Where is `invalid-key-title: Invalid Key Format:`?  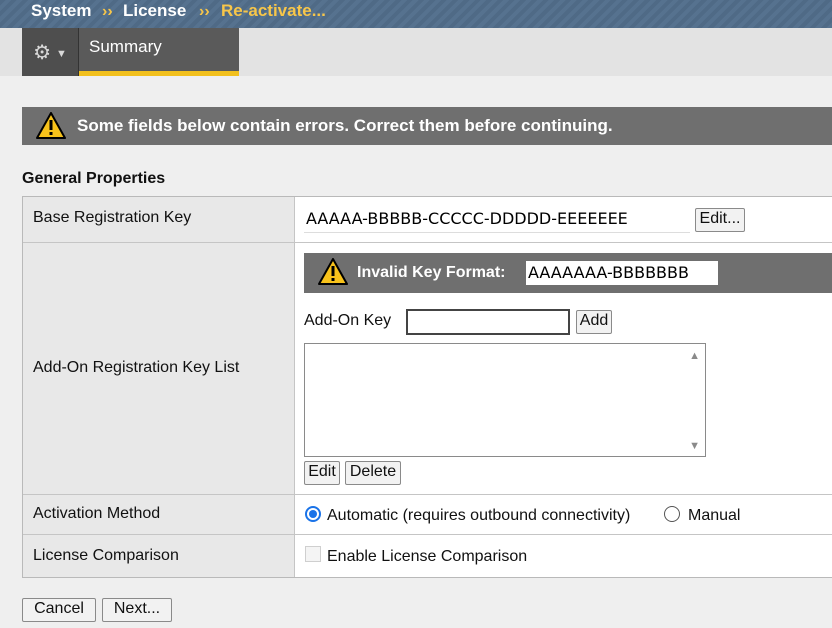
invalid-key-title: Invalid Key Format: is located at coordinates (431, 272).